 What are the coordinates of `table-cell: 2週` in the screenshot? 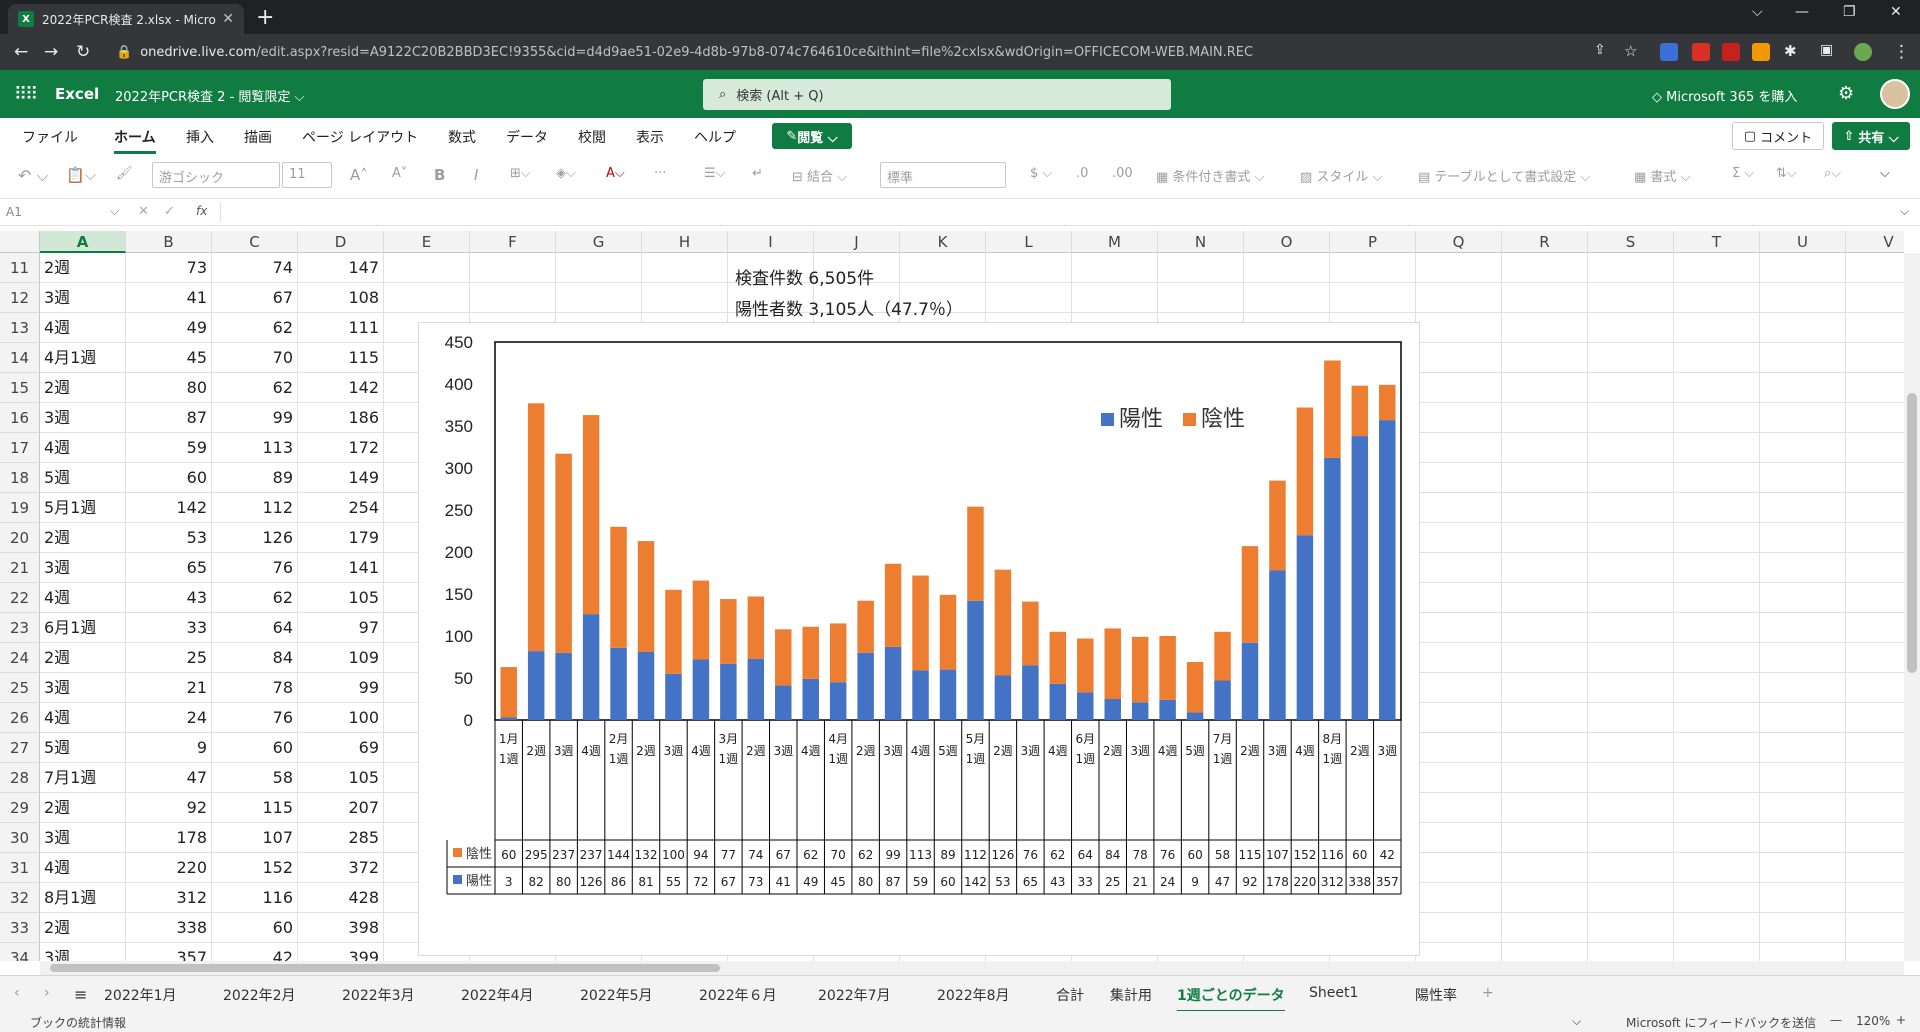 It's located at (83, 928).